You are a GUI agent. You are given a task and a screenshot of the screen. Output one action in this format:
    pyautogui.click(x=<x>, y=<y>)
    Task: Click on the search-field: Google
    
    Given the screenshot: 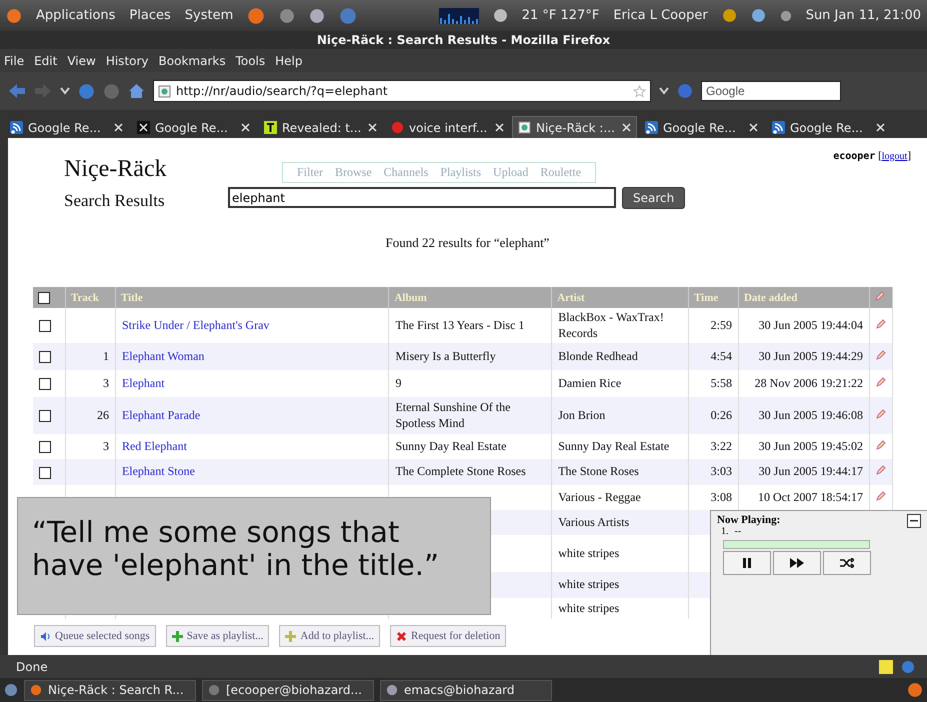 What is the action you would take?
    pyautogui.click(x=771, y=91)
    